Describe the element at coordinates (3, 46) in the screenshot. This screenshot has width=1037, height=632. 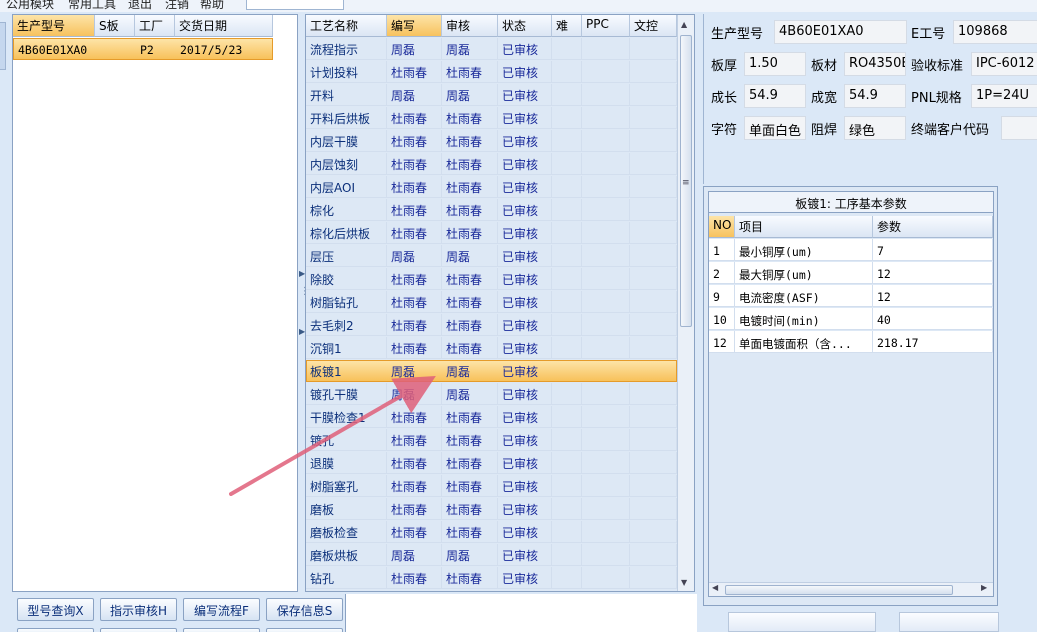
I see `collapse-tab` at that location.